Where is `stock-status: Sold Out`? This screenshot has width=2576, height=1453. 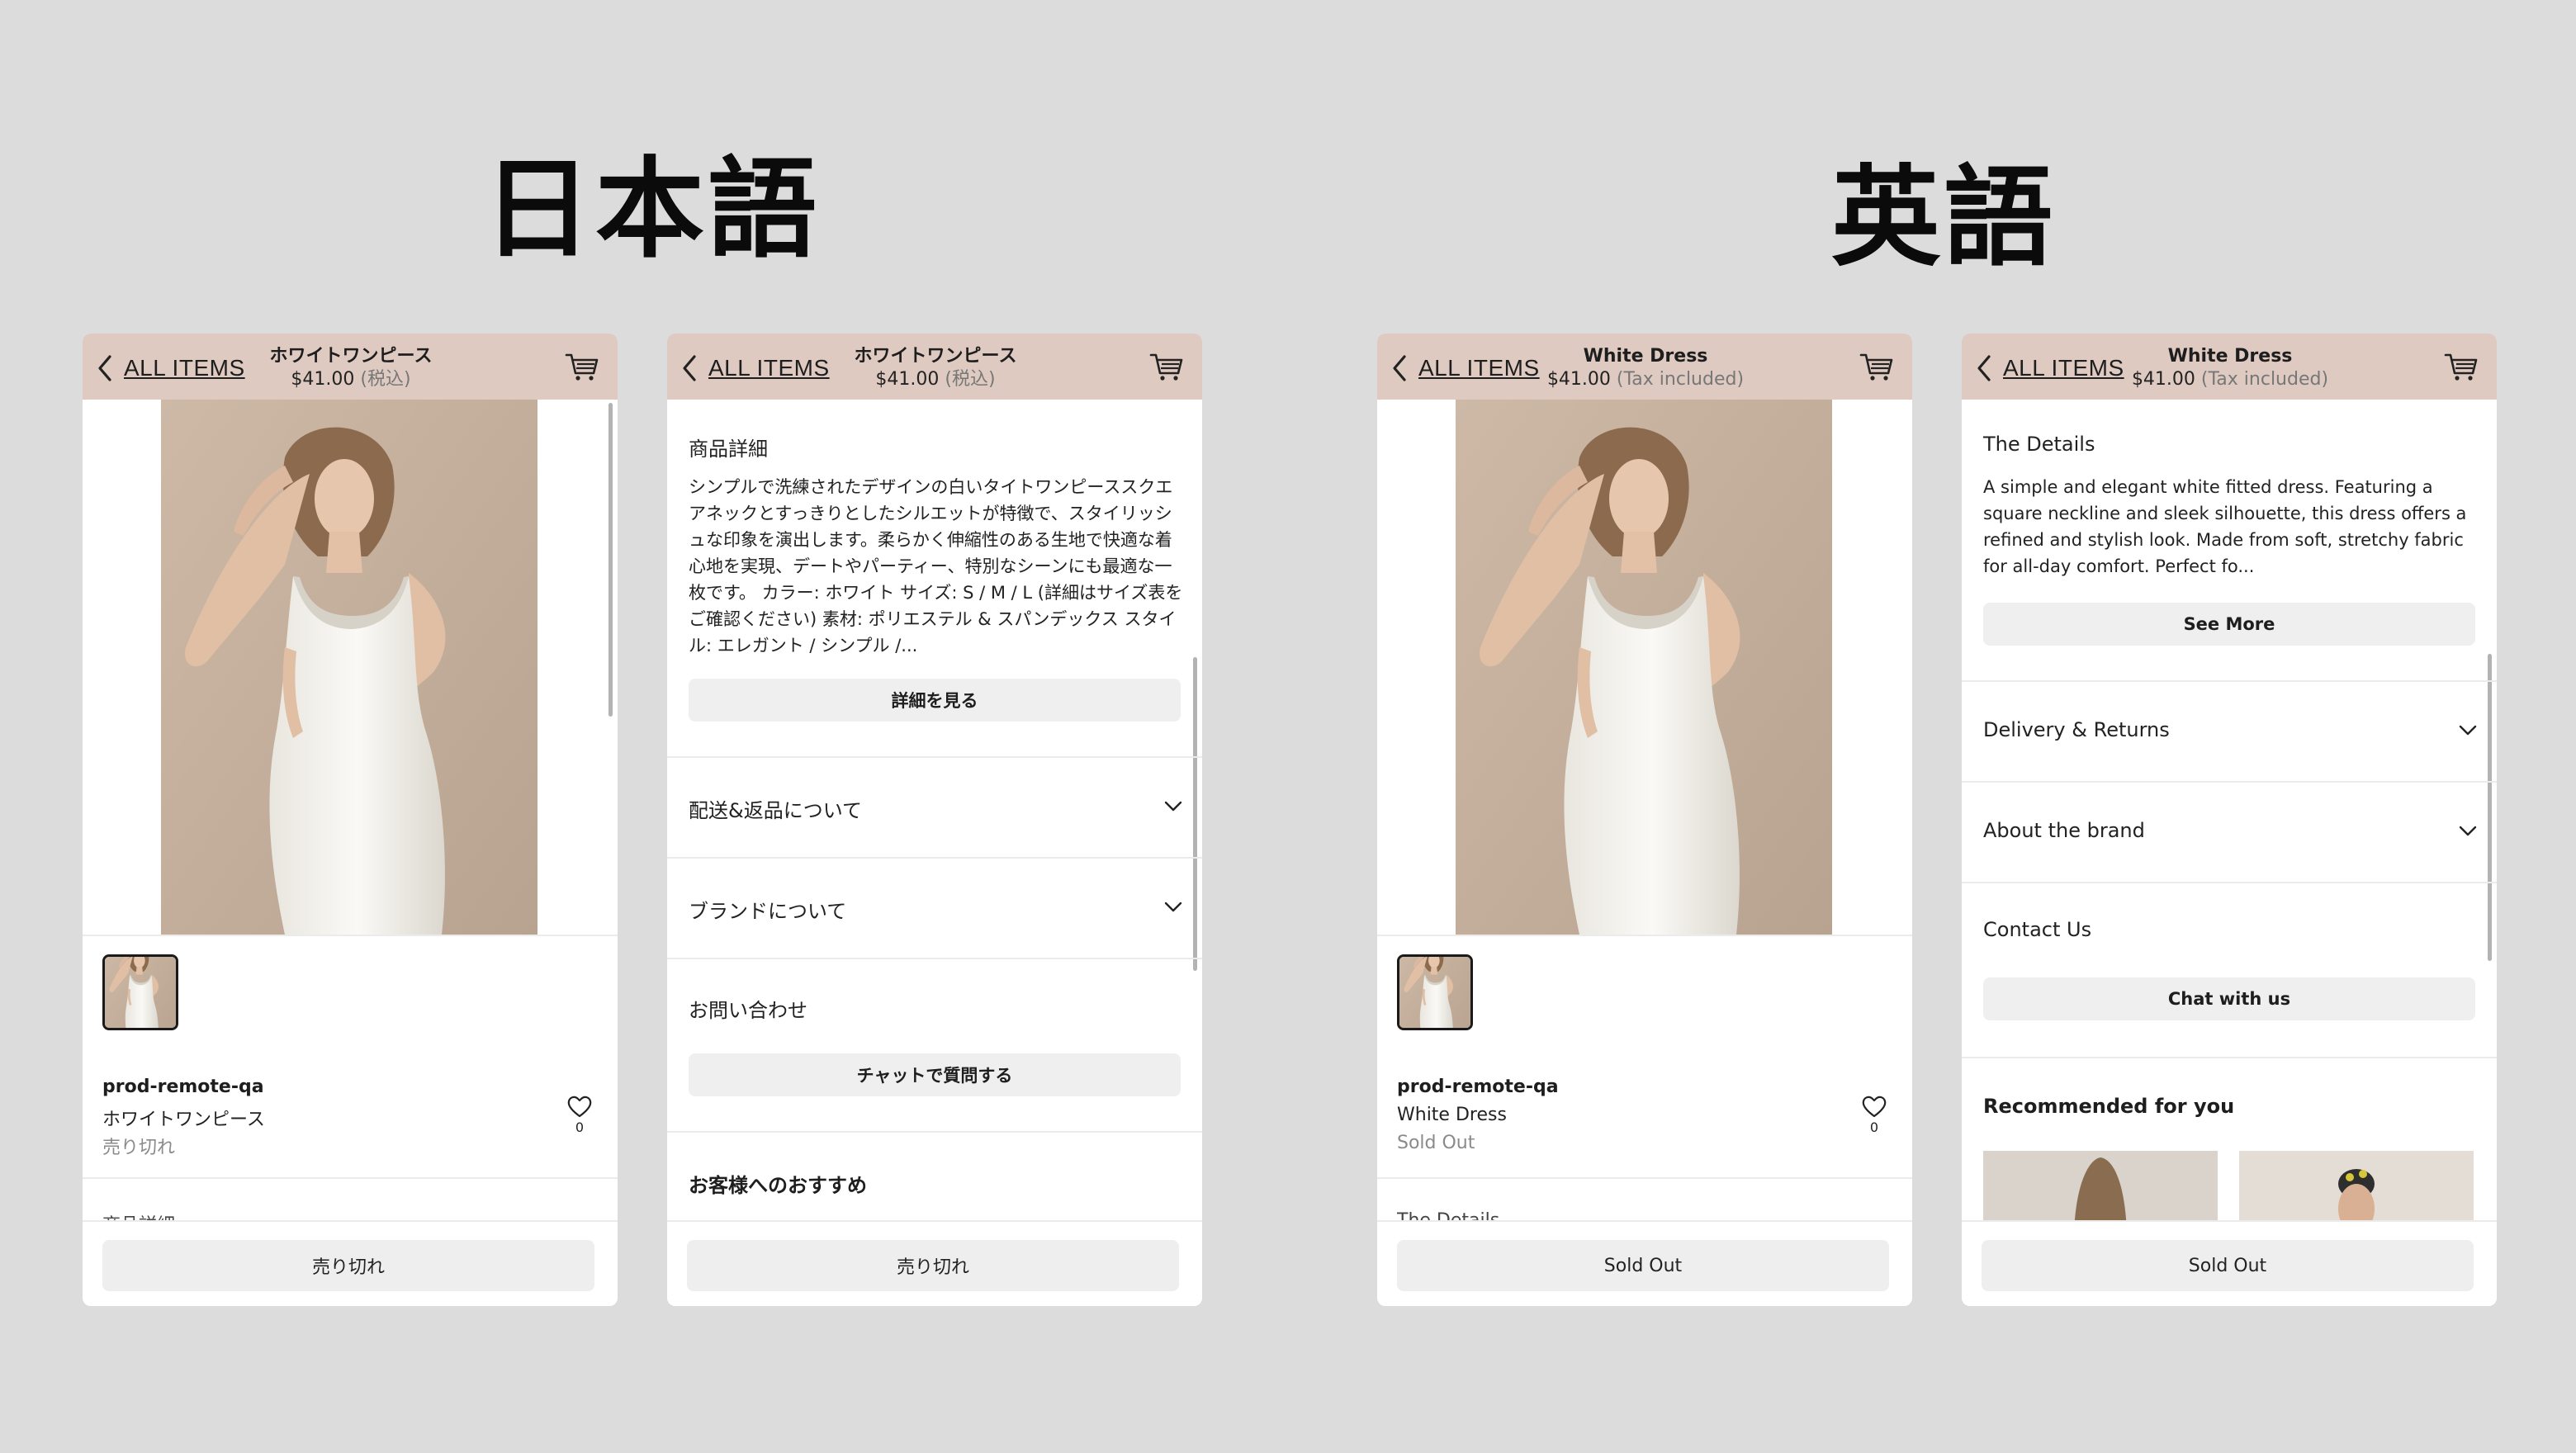 stock-status: Sold Out is located at coordinates (1436, 1143).